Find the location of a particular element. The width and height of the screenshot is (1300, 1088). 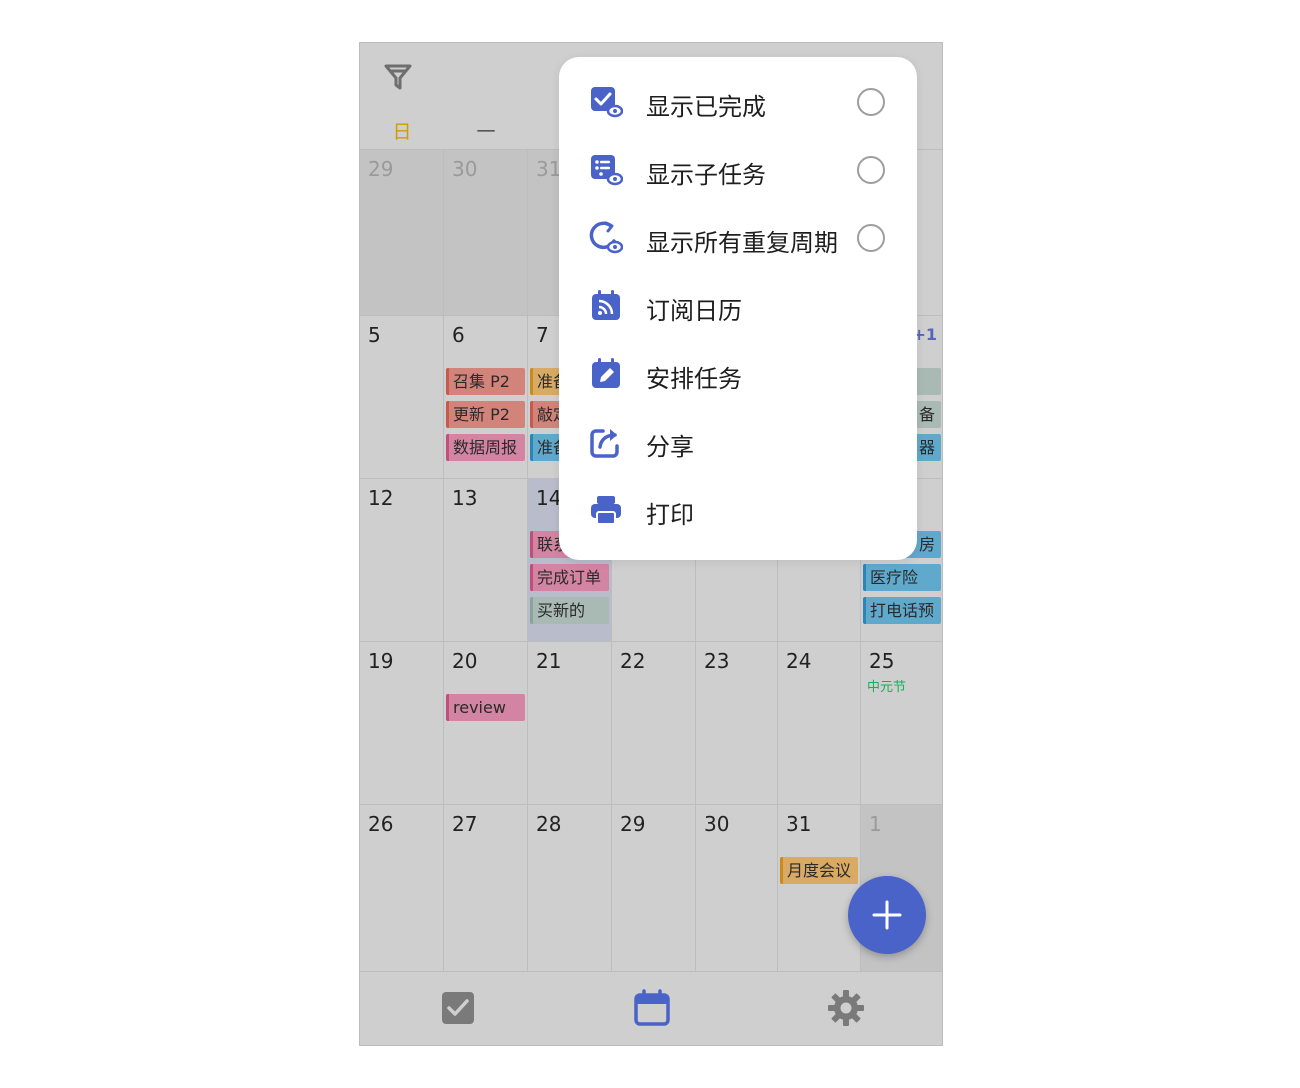

menu-item-show-all-repeats: 显示所有重复周期 is located at coordinates (738, 239).